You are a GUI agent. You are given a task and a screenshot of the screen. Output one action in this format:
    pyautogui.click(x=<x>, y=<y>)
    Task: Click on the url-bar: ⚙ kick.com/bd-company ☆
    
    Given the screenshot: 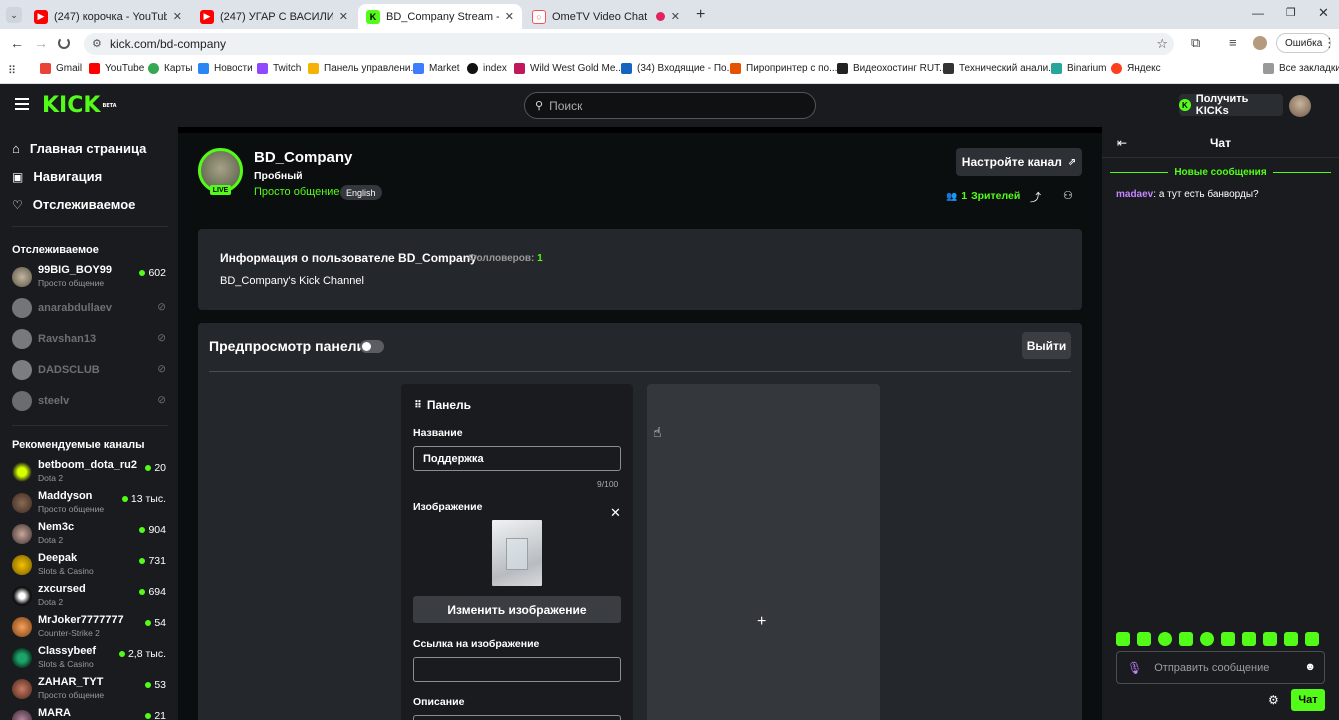 What is the action you would take?
    pyautogui.click(x=629, y=44)
    